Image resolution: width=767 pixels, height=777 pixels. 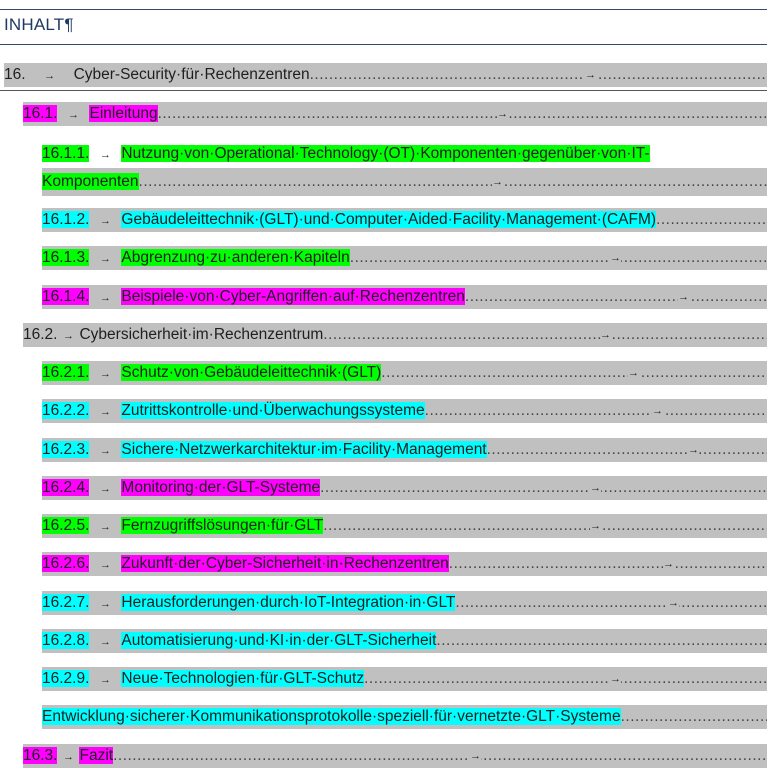 I want to click on toc-entry-number: 16.2.8., so click(x=66, y=640).